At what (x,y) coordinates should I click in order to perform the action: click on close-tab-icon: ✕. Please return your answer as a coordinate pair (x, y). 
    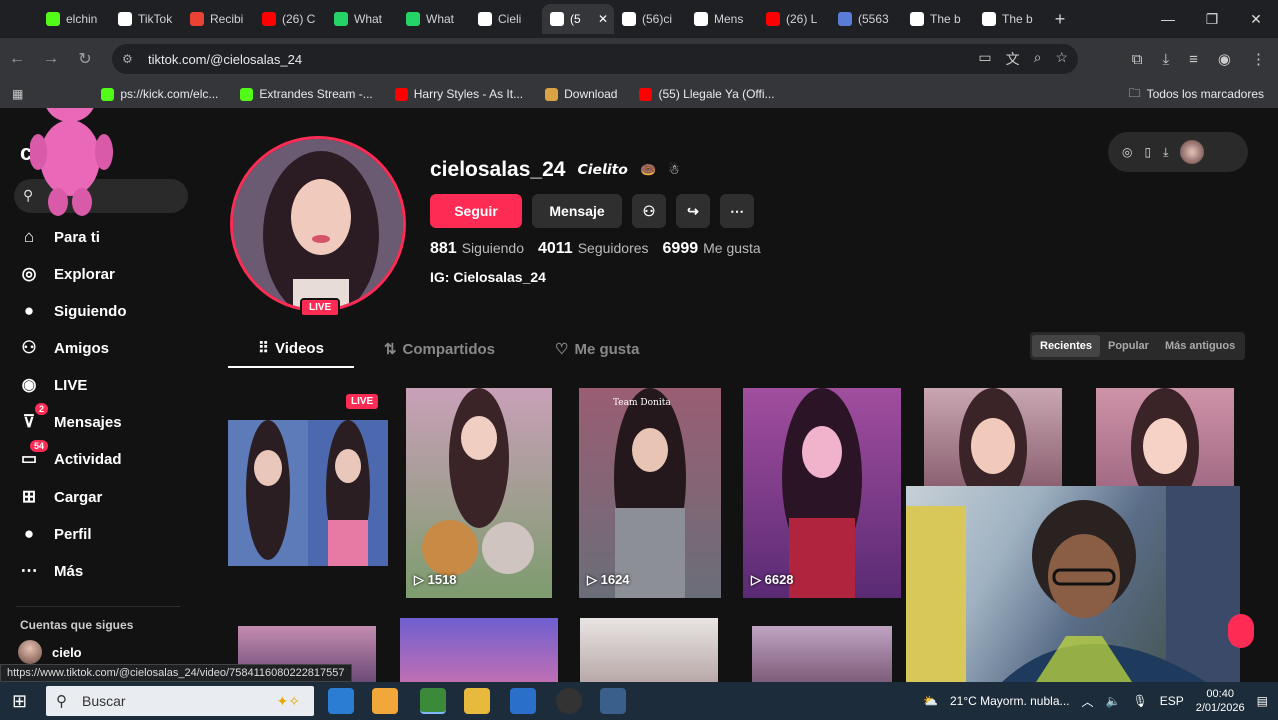
    Looking at the image, I should click on (603, 19).